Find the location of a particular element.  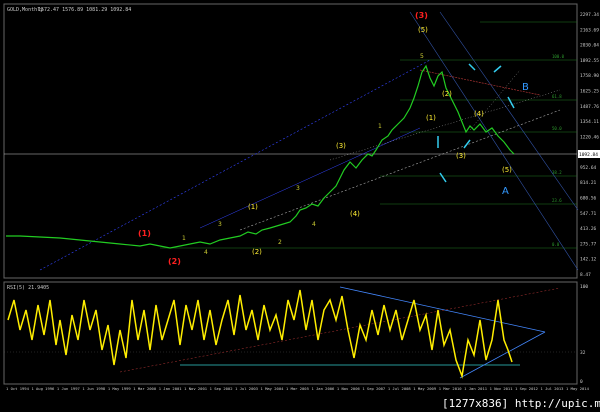

time-axis-label: 1 Jun 1998 is located at coordinates (94, 388).